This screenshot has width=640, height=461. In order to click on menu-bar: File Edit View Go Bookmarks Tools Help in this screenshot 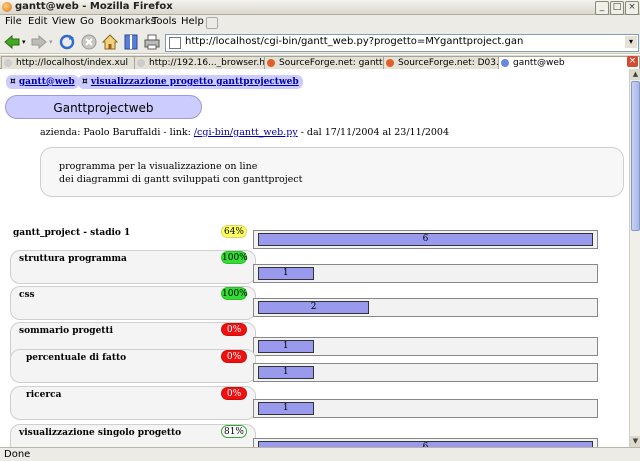, I will do `click(320, 22)`.